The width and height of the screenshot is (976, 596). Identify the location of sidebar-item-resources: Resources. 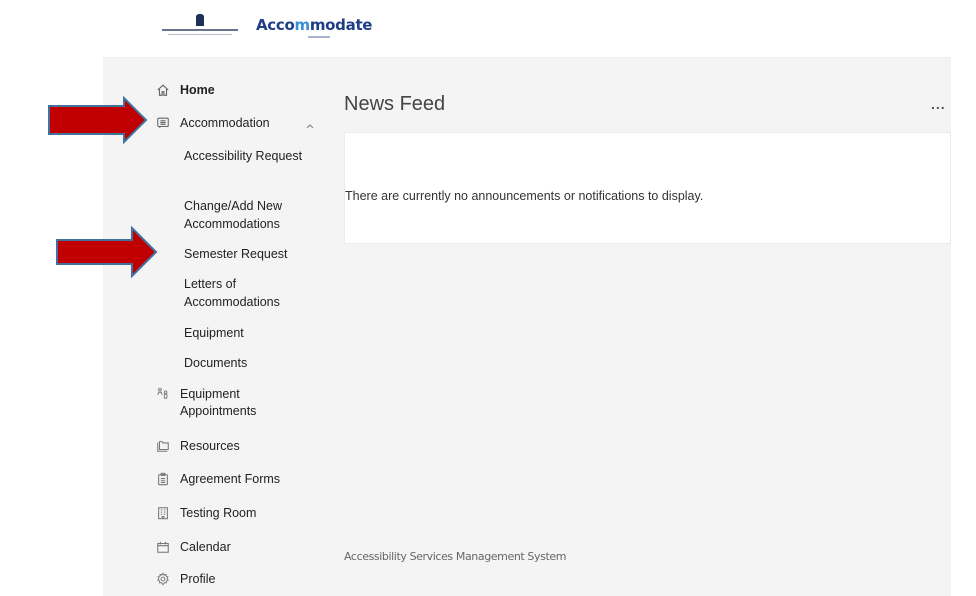
(232, 446).